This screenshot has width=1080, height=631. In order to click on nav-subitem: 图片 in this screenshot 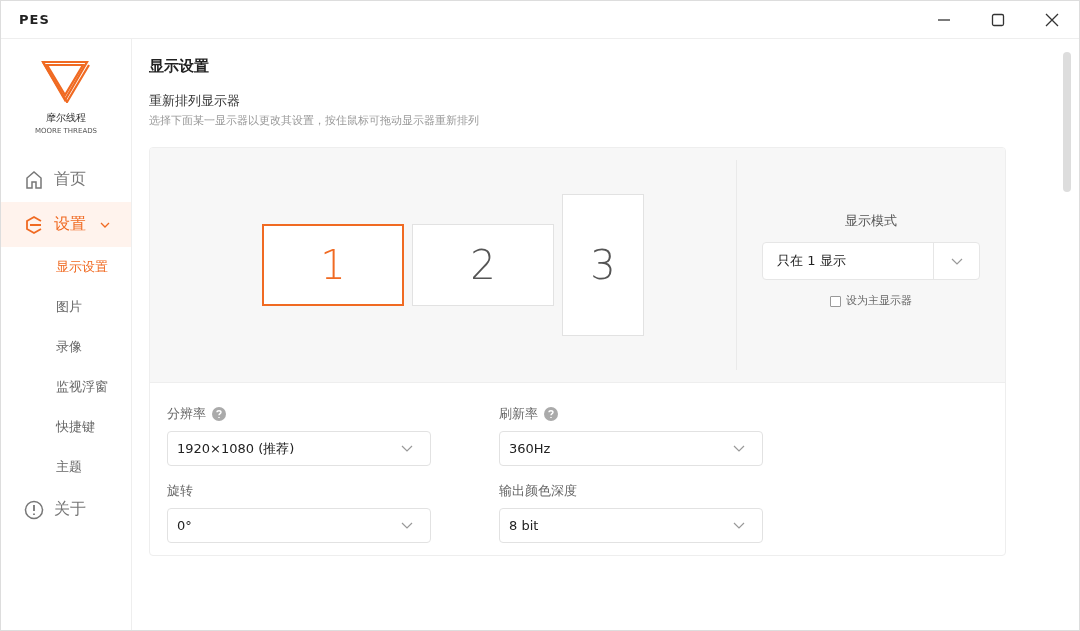, I will do `click(66, 307)`.